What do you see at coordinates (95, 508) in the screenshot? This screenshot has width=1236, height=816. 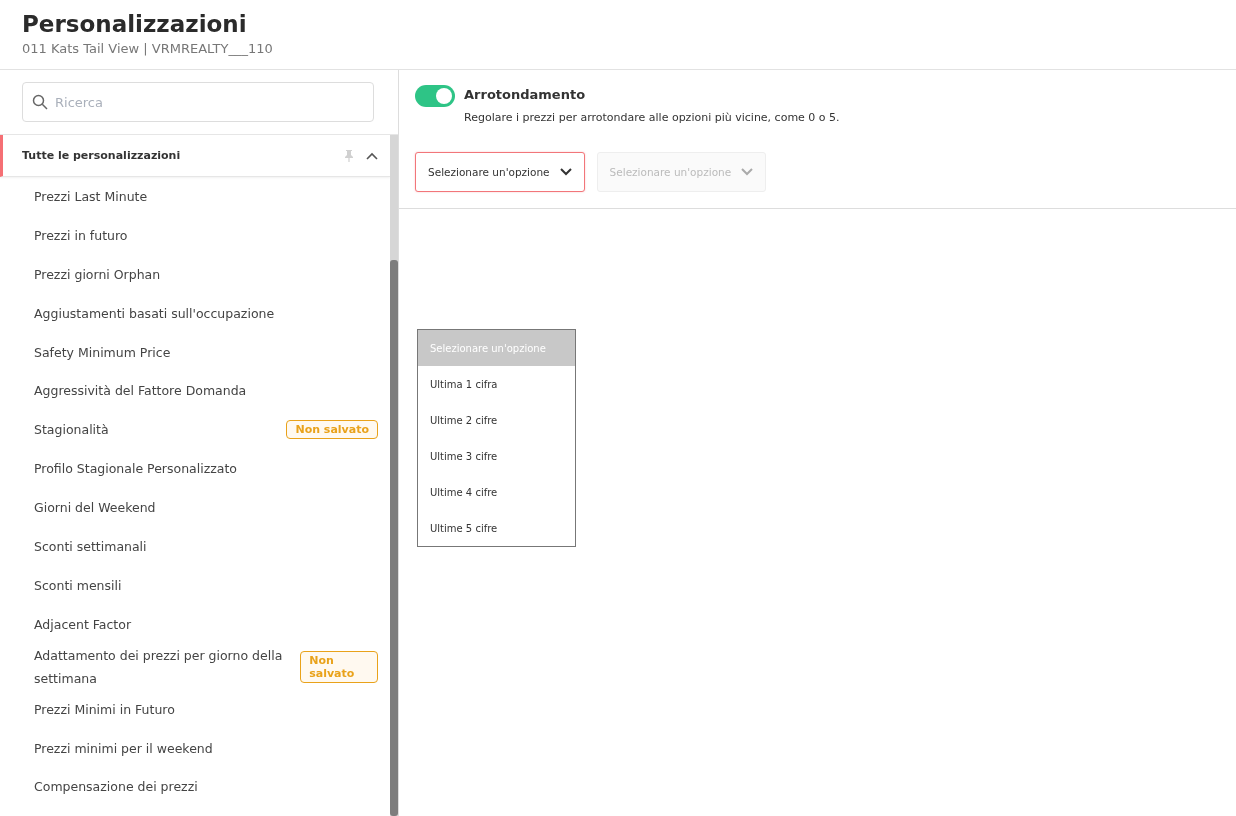 I see `sidebar-item: Giorni del Weekend` at bounding box center [95, 508].